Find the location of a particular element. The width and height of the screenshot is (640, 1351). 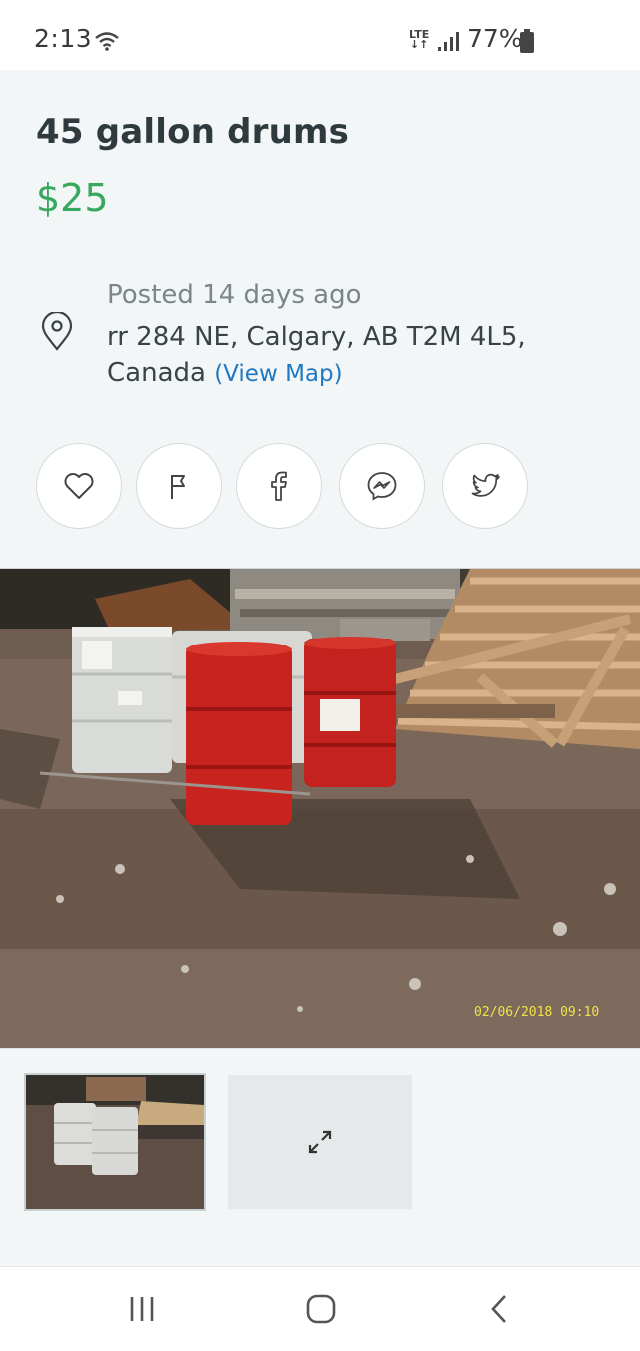

battery-percent: 77% is located at coordinates (495, 38).